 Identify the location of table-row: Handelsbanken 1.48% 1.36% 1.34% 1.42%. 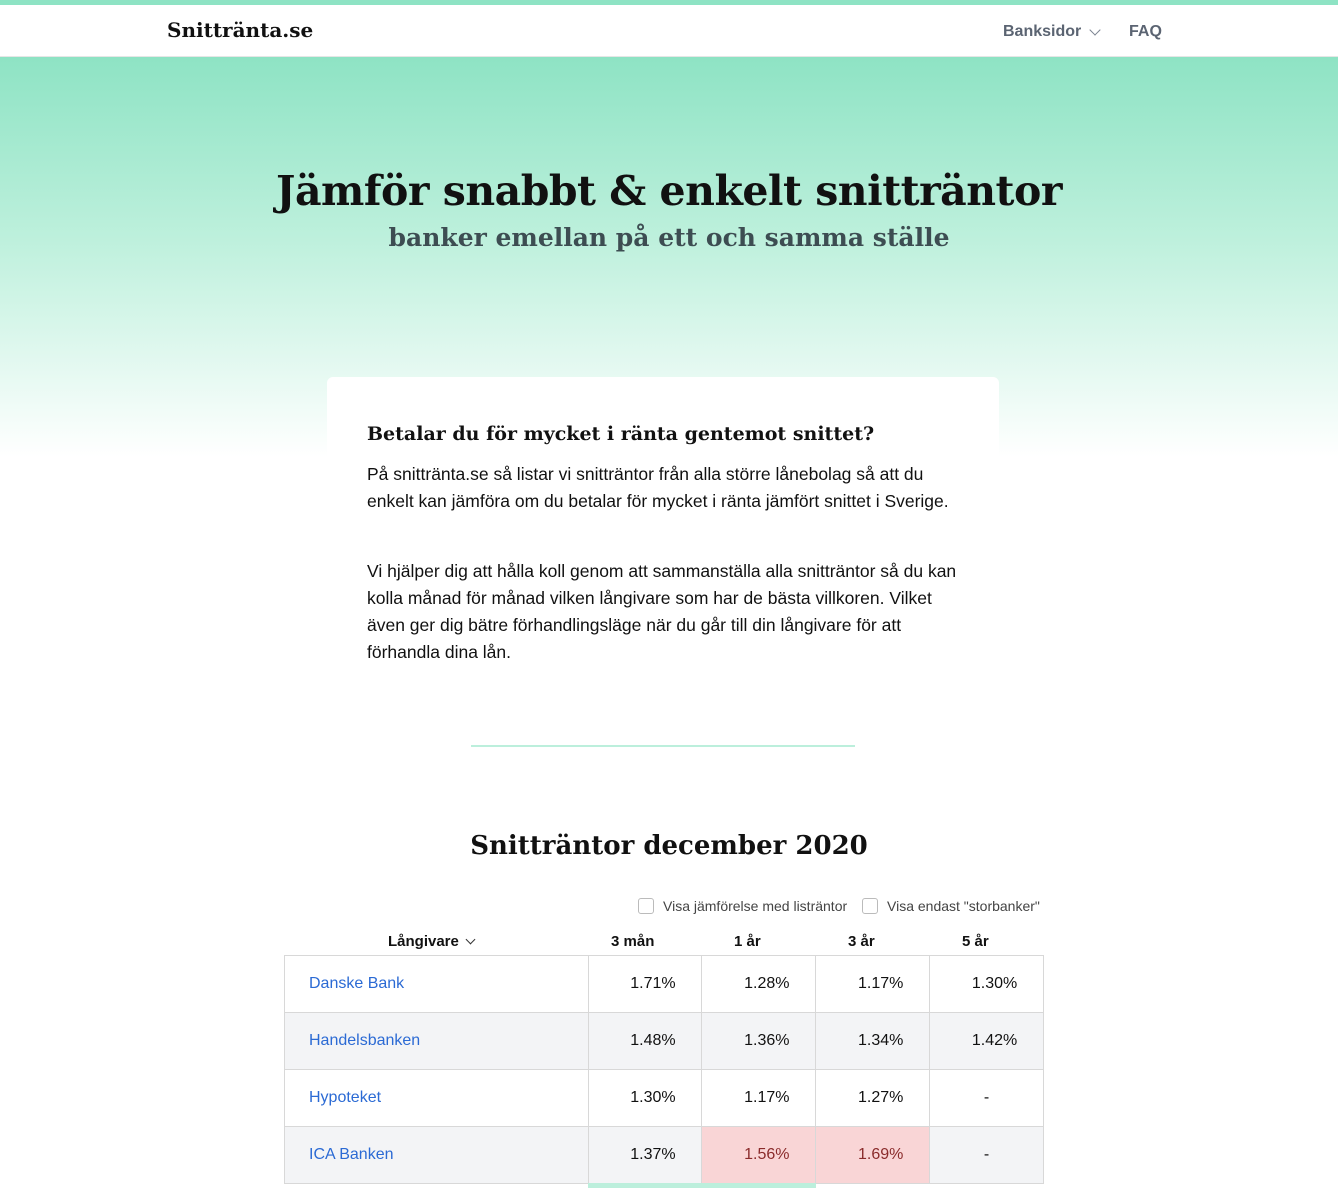
(664, 1041).